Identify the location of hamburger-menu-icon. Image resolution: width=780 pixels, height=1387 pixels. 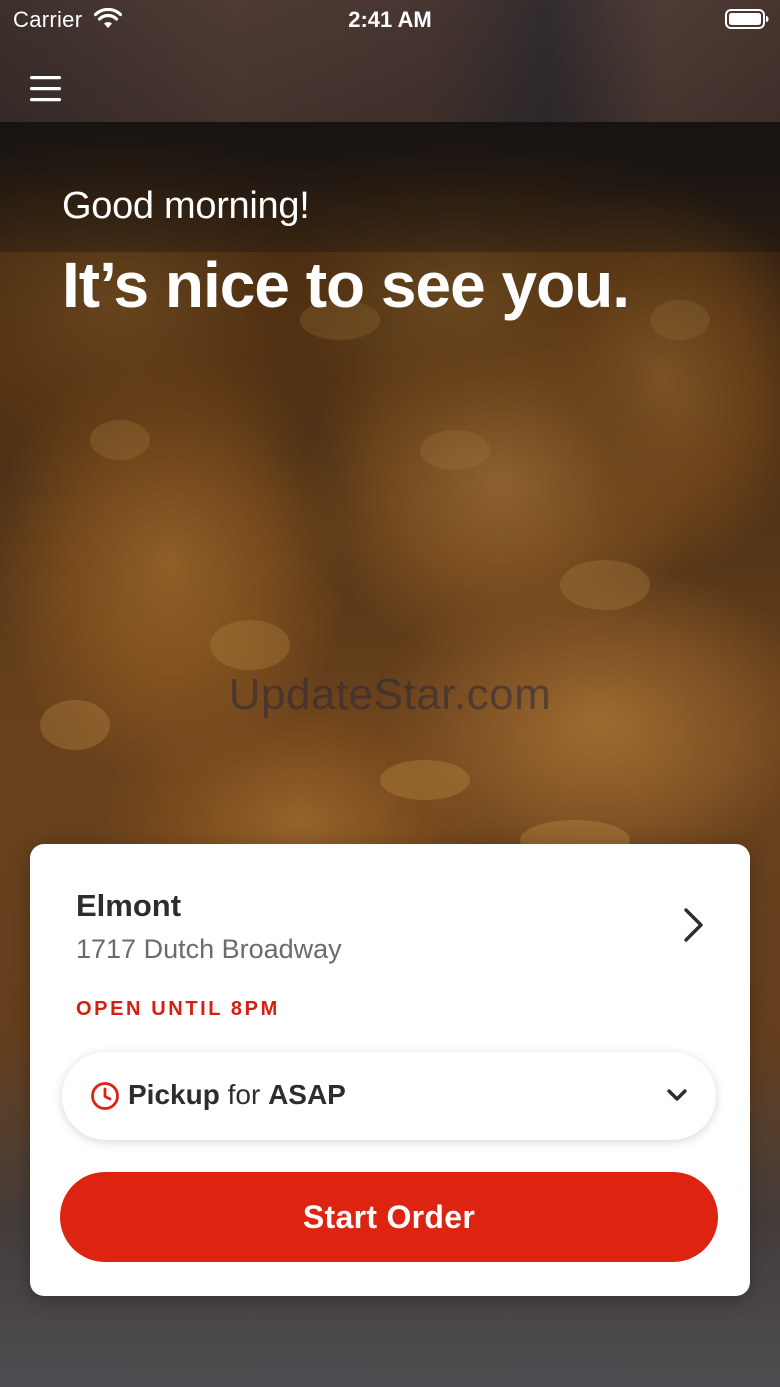
(45, 89).